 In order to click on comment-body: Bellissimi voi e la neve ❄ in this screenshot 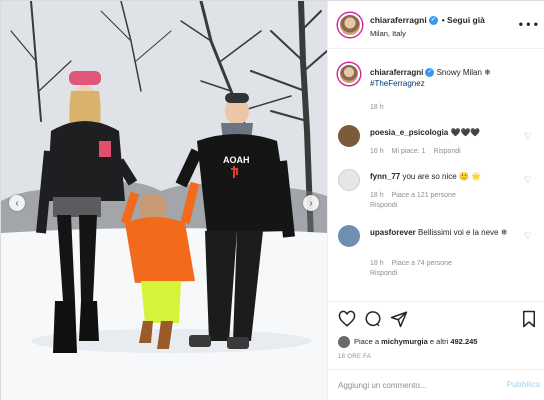, I will do `click(463, 232)`.